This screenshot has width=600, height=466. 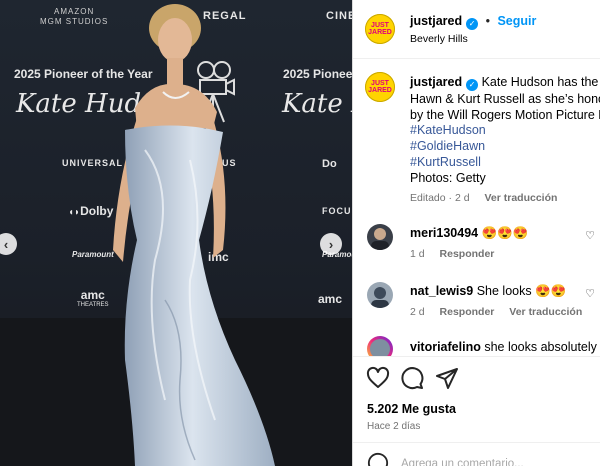 I want to click on next-photo-button: ›, so click(x=331, y=244).